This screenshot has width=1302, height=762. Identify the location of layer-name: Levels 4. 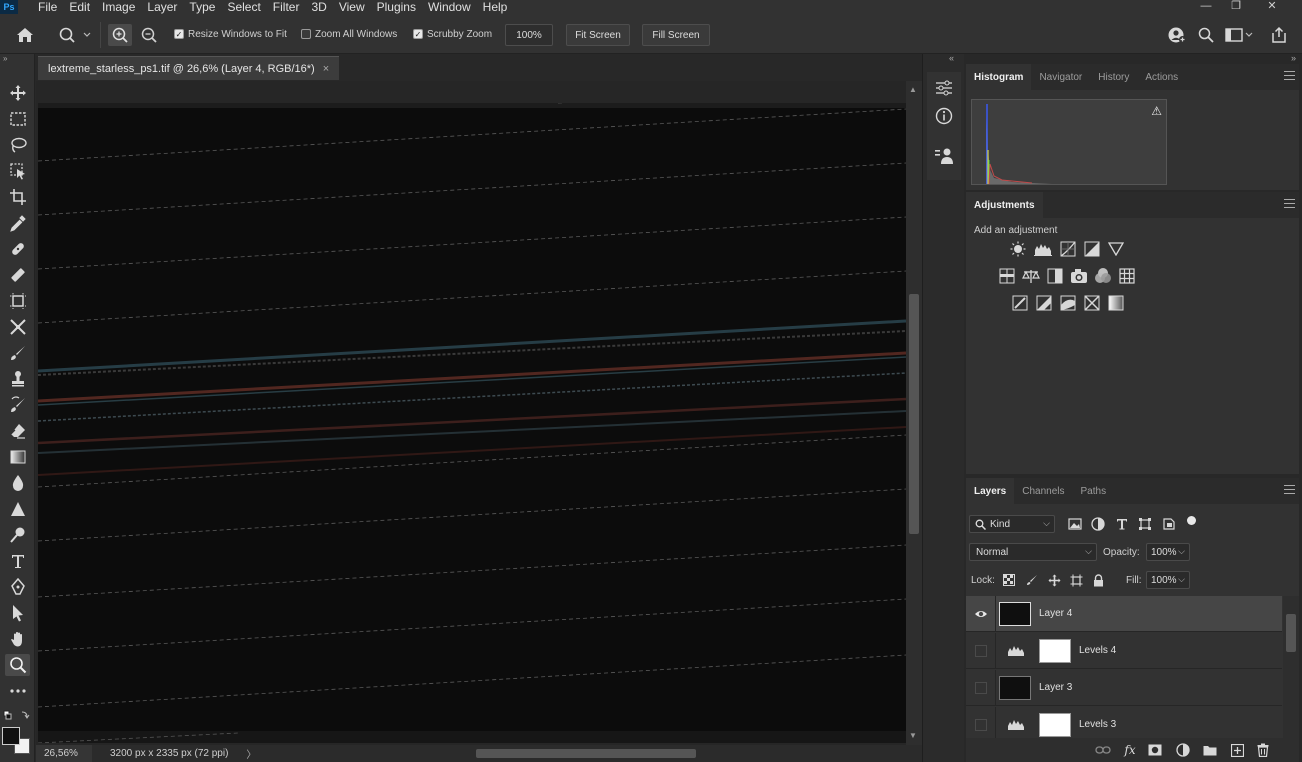
(1097, 650).